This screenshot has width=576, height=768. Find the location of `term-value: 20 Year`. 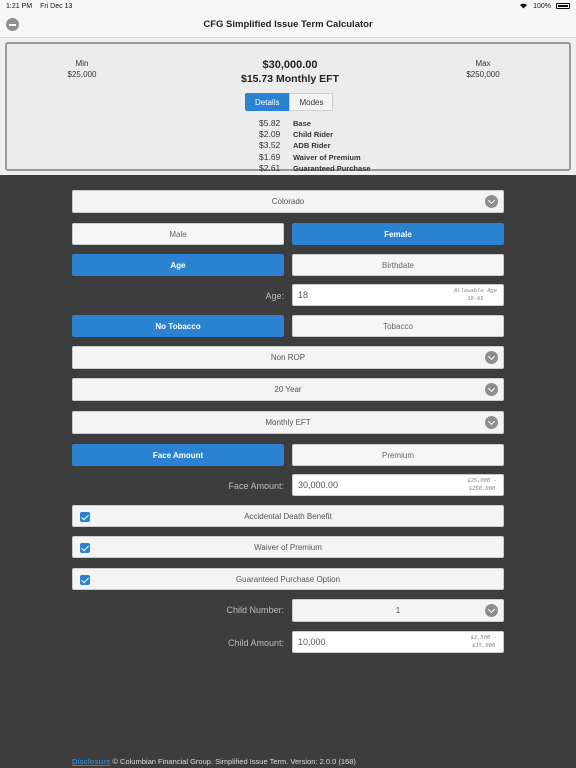

term-value: 20 Year is located at coordinates (288, 389).